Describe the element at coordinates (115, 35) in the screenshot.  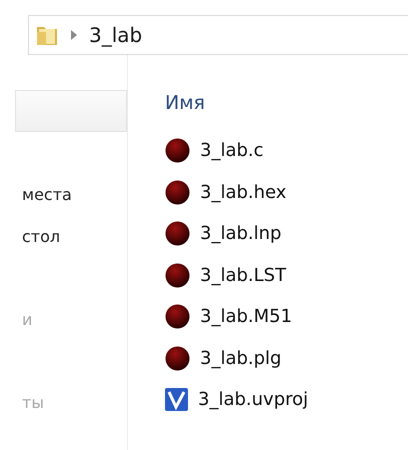
I see `breadcrumb-folder: 3_lab` at that location.